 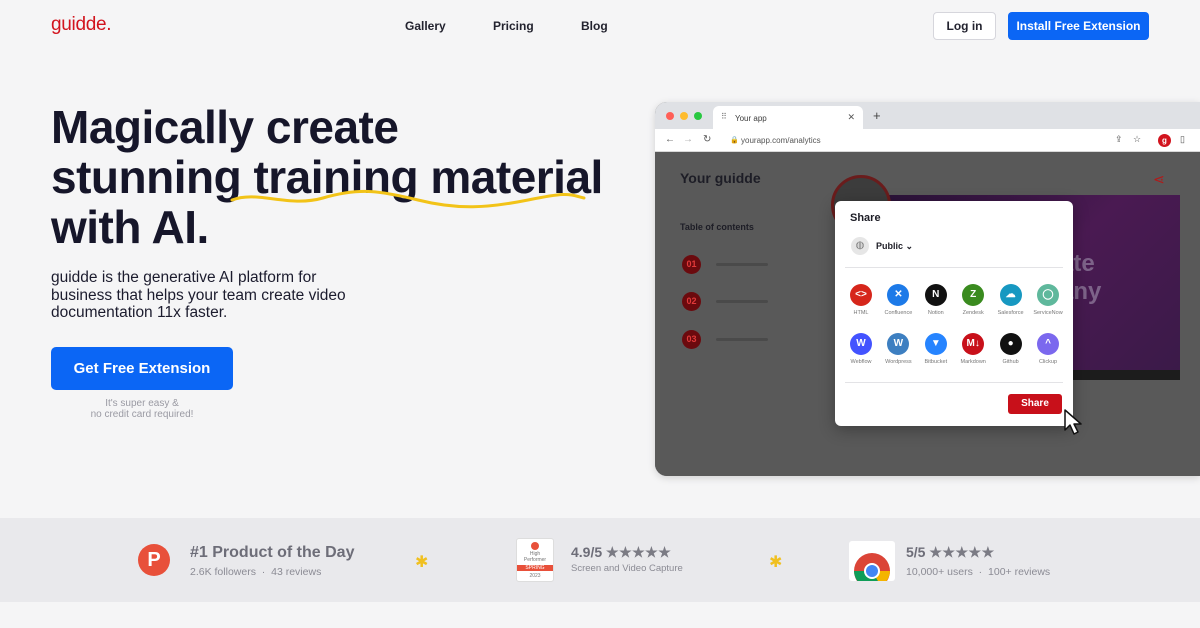 I want to click on producthunt-meta: 2.6K followers · 43 reviews, so click(x=256, y=572).